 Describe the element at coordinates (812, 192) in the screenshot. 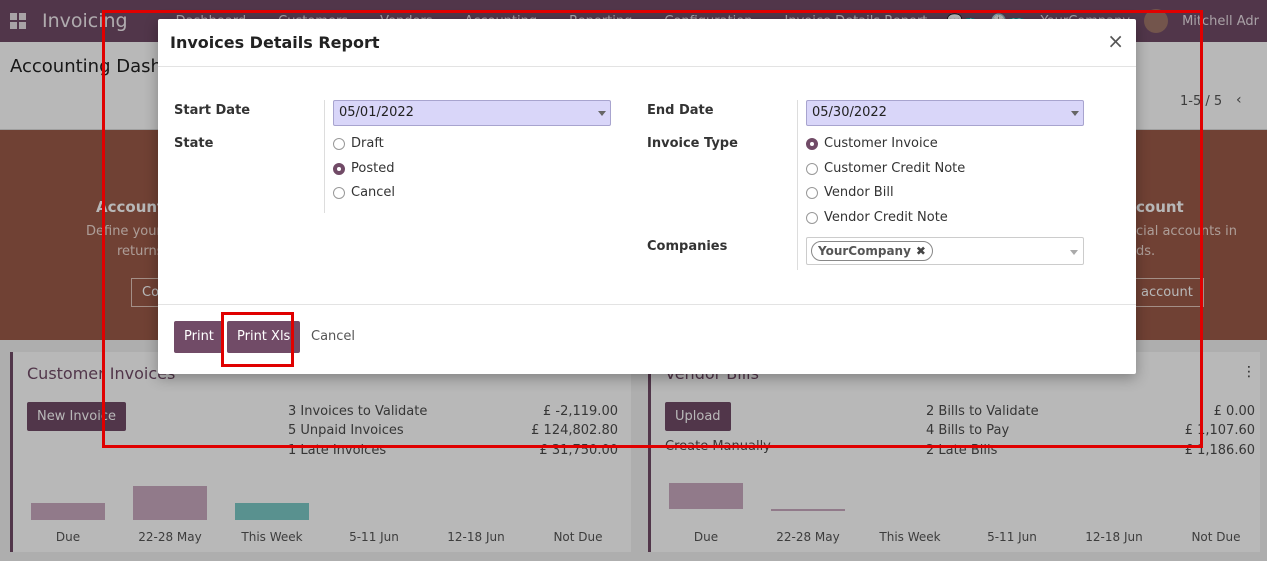

I see `radio-vendor-bill` at that location.